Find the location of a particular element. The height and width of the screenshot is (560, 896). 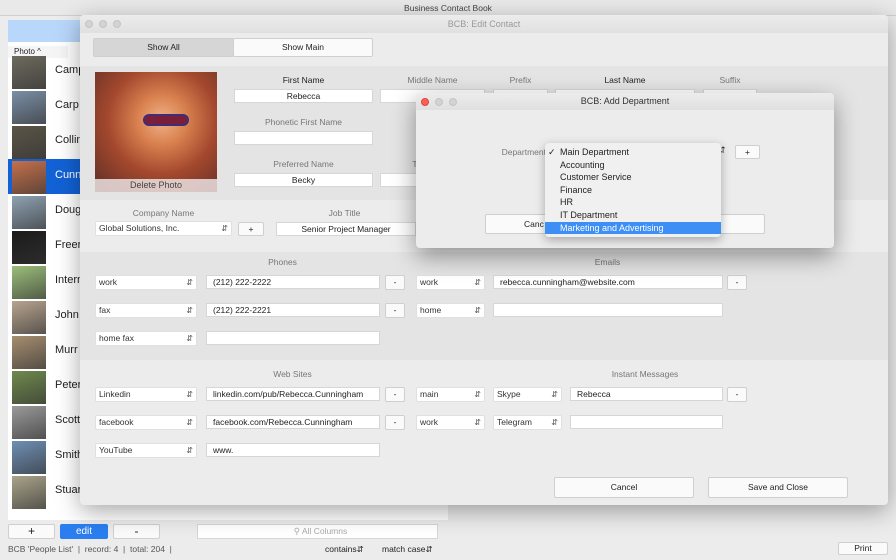

search-icon: ⚲ is located at coordinates (296, 531).